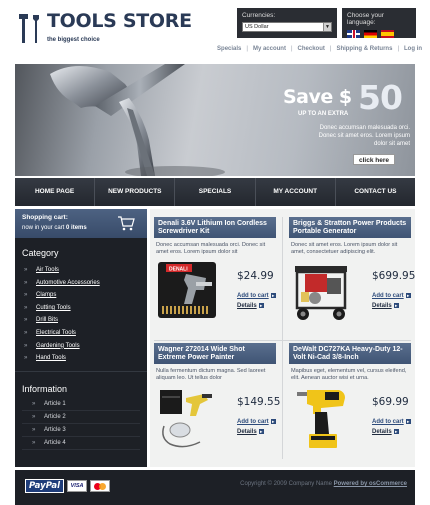 The height and width of the screenshot is (505, 430). I want to click on visa-logo: VISA, so click(77, 486).